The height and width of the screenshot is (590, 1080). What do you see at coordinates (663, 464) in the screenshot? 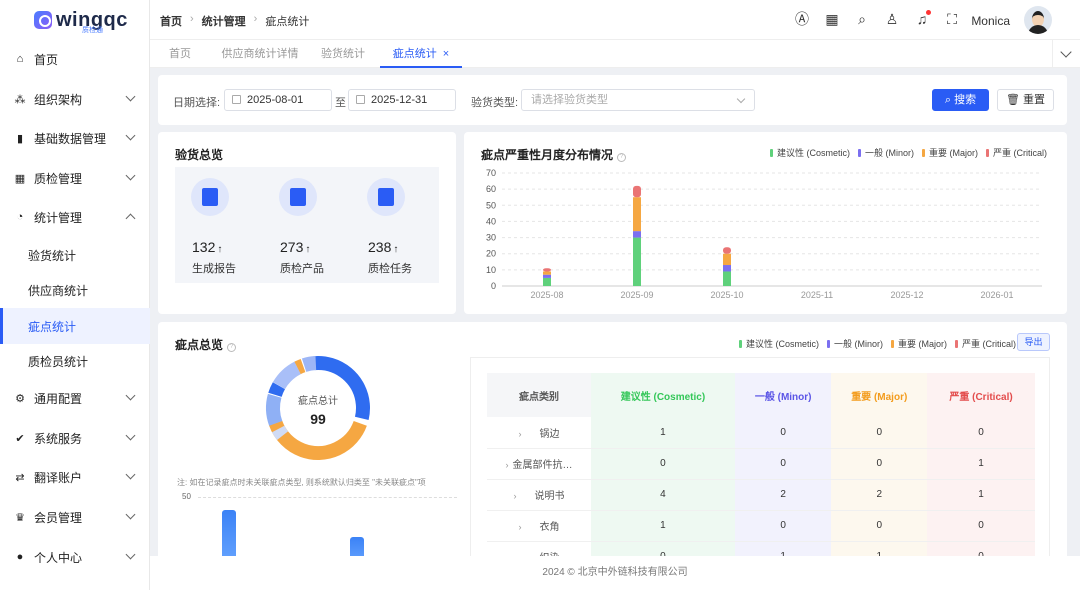
I see `table-cell: 0` at bounding box center [663, 464].